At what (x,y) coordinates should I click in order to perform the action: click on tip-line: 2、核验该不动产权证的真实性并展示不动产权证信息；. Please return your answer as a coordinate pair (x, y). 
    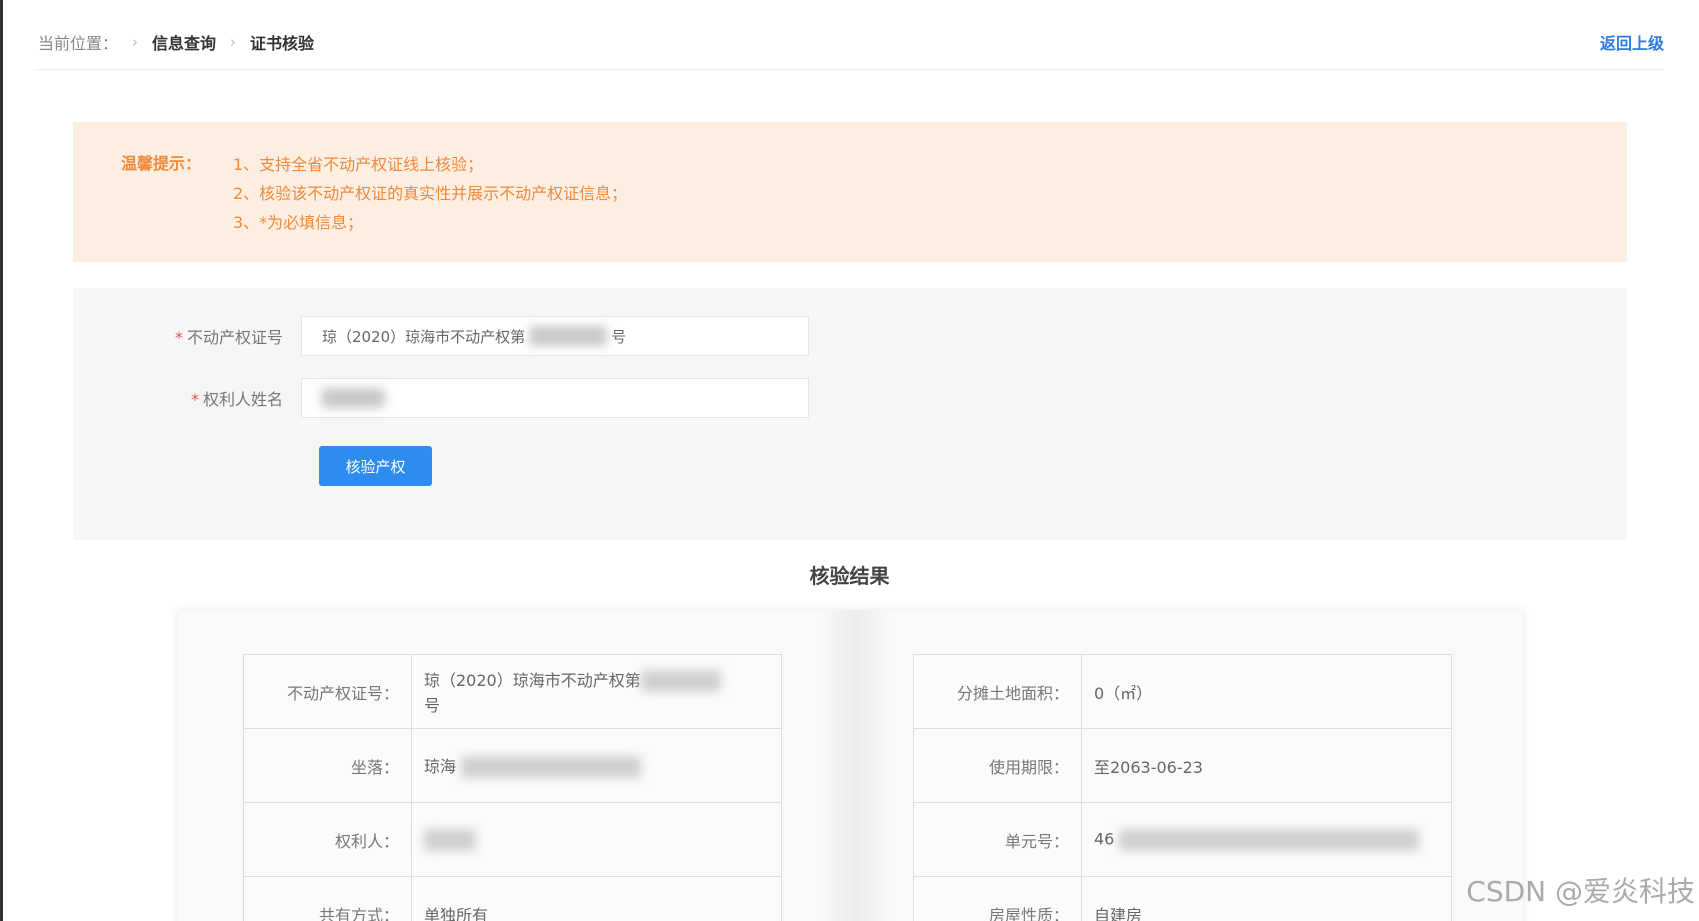
    Looking at the image, I should click on (430, 193).